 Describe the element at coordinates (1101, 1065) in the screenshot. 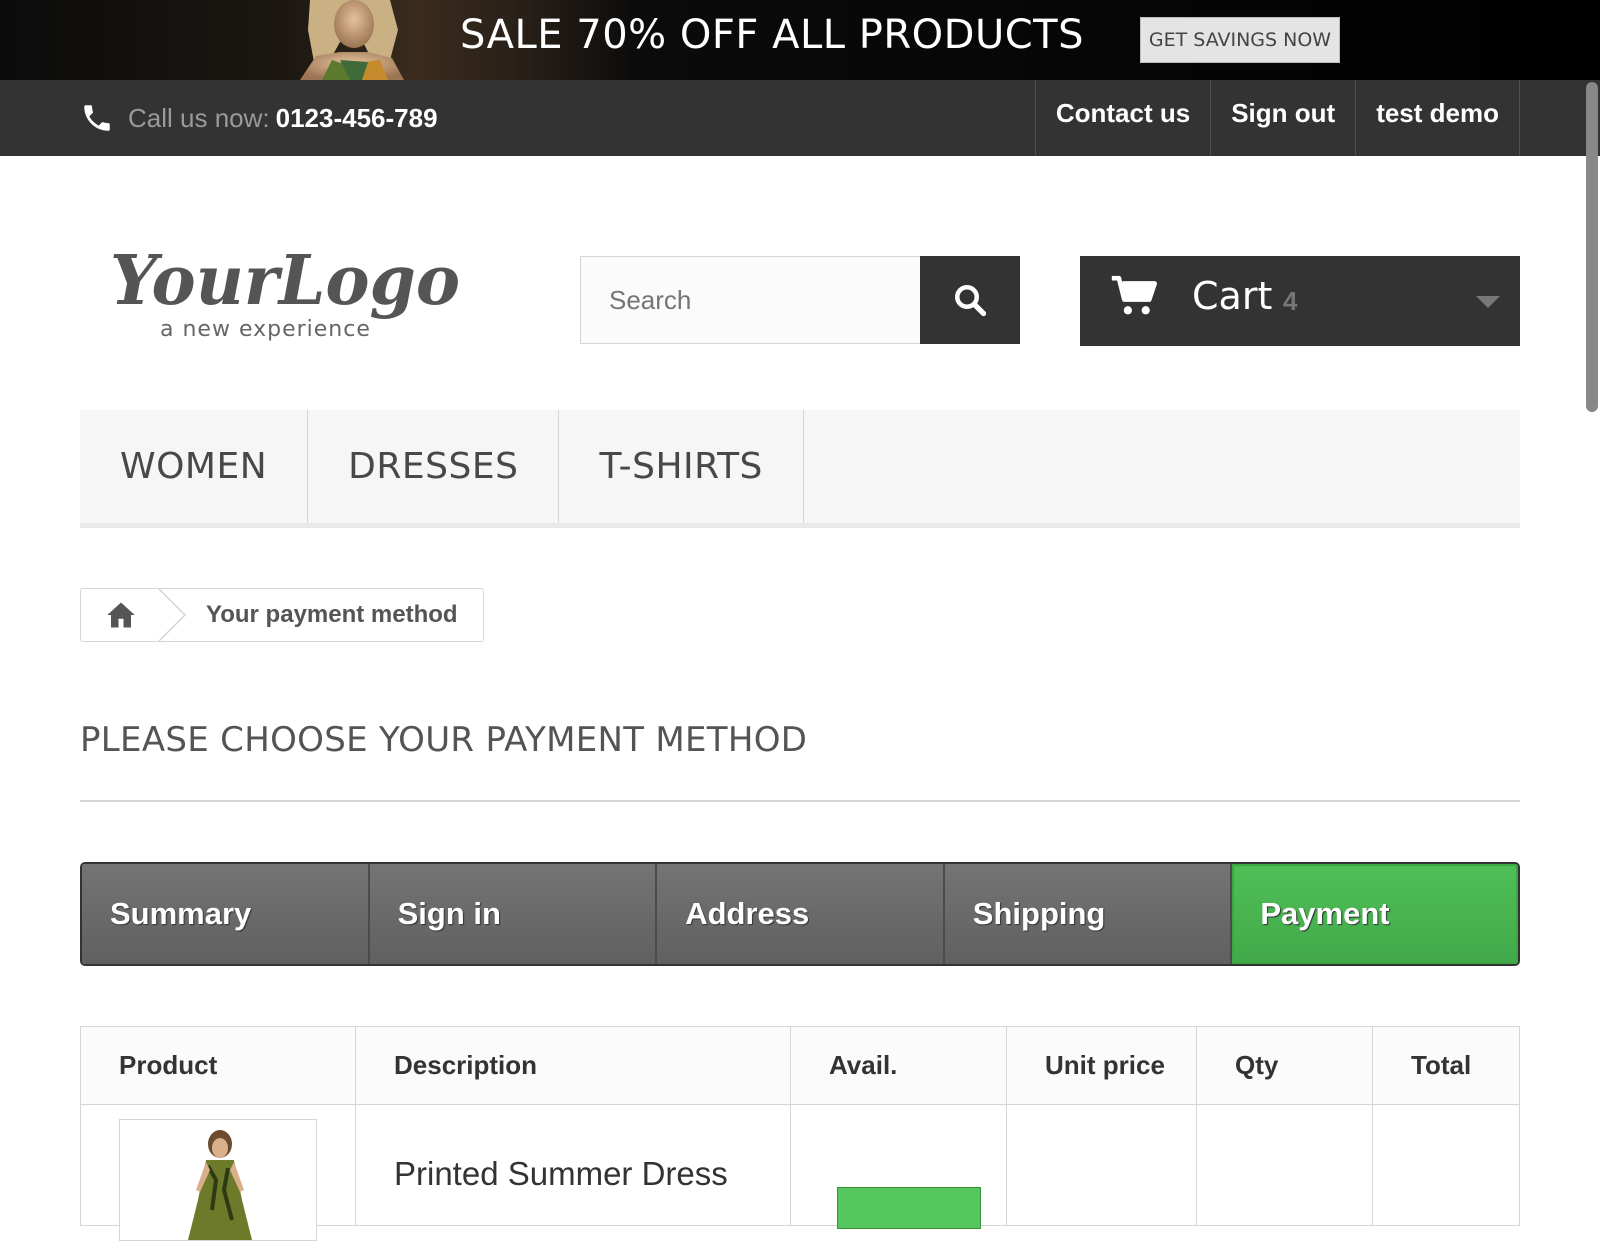

I see `column-header-unit-price: Unit price` at that location.